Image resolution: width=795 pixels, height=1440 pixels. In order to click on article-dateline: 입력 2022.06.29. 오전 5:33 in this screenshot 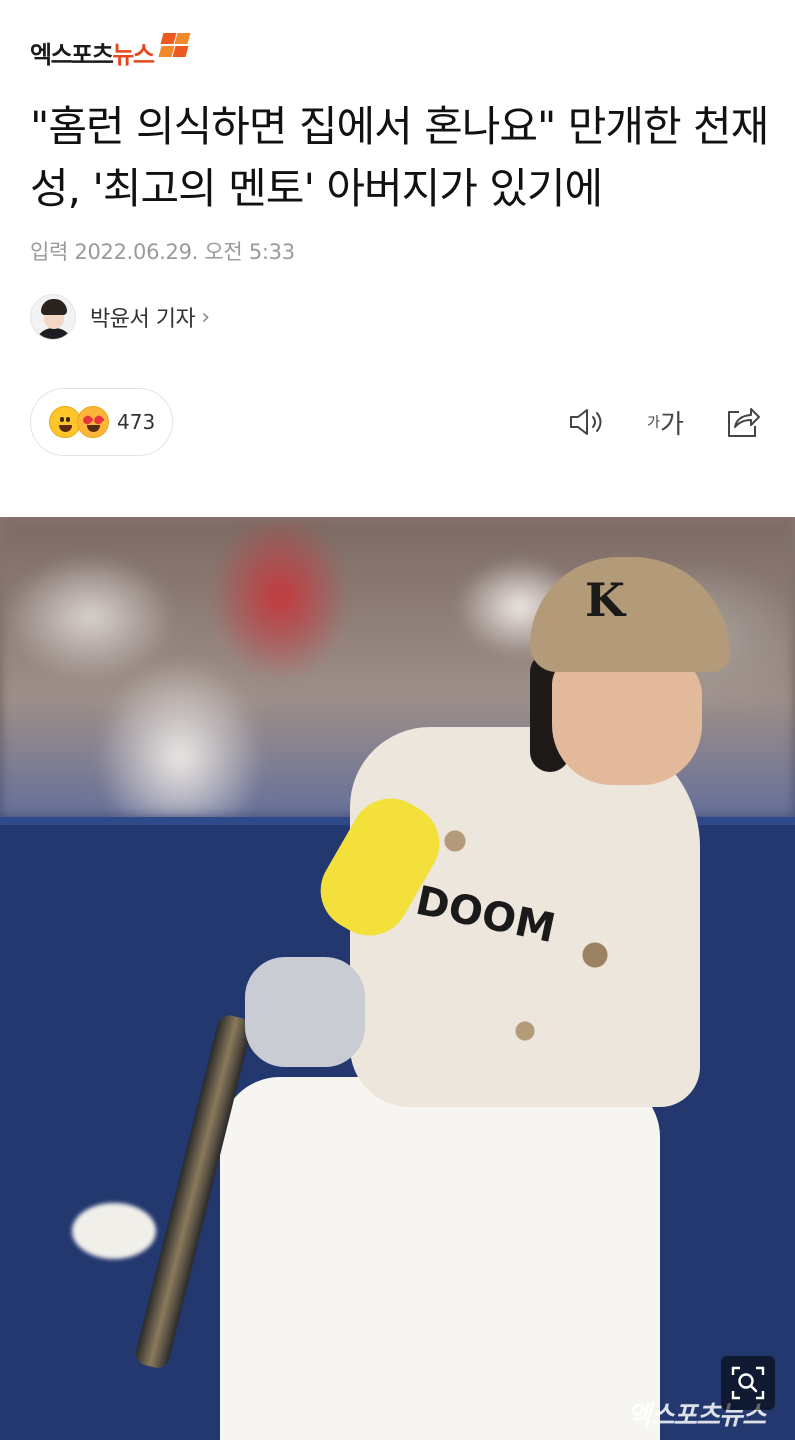, I will do `click(162, 252)`.